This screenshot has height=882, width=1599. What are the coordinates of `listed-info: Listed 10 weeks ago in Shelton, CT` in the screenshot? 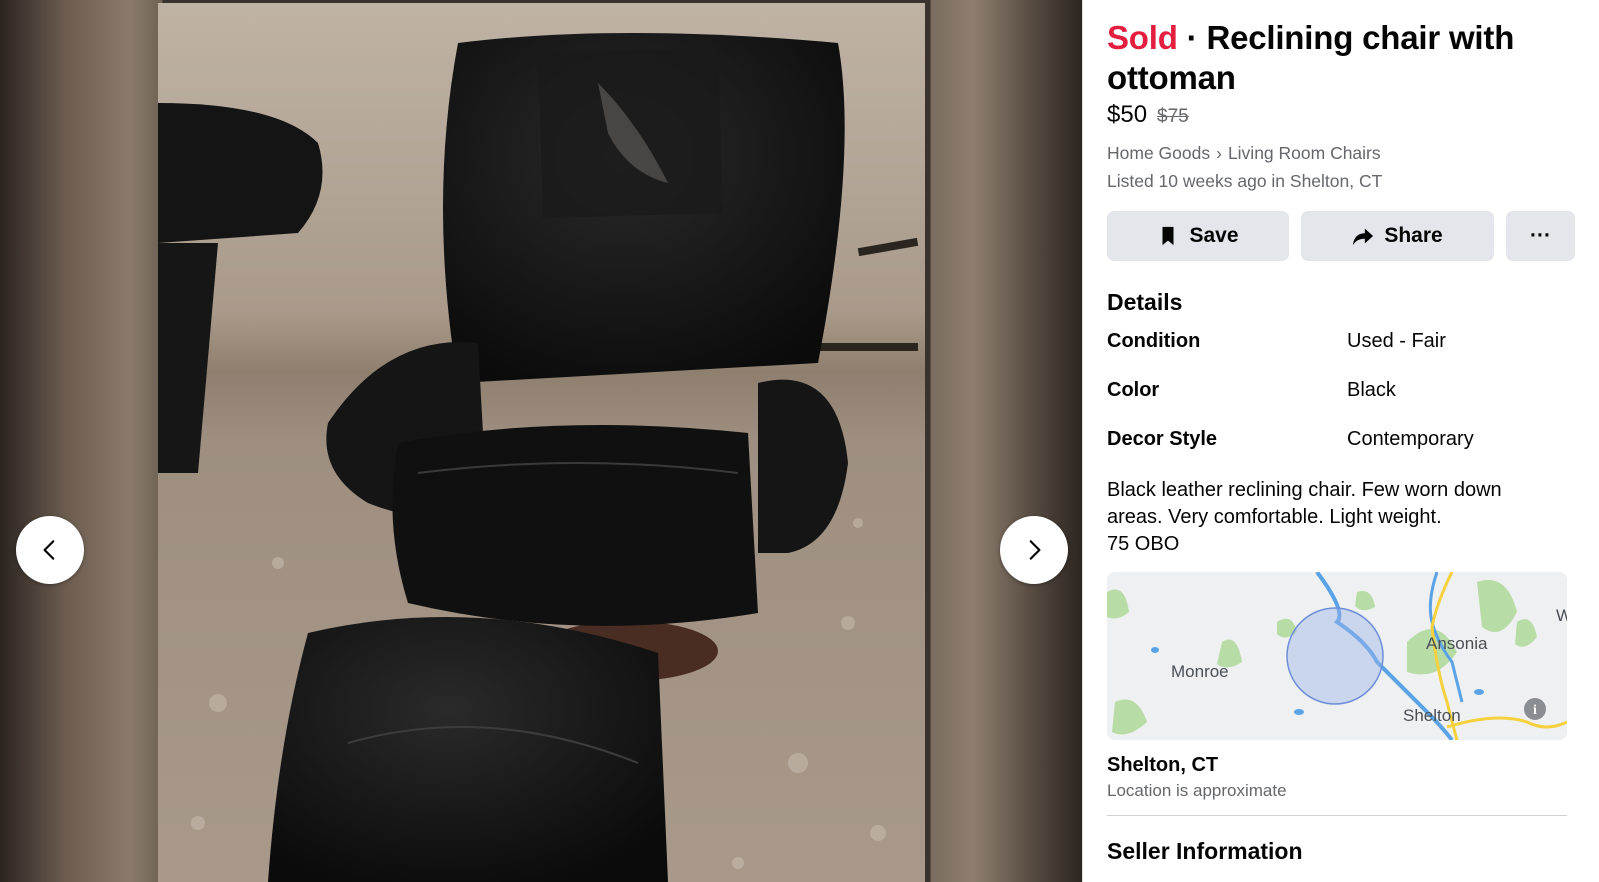 It's located at (1245, 181).